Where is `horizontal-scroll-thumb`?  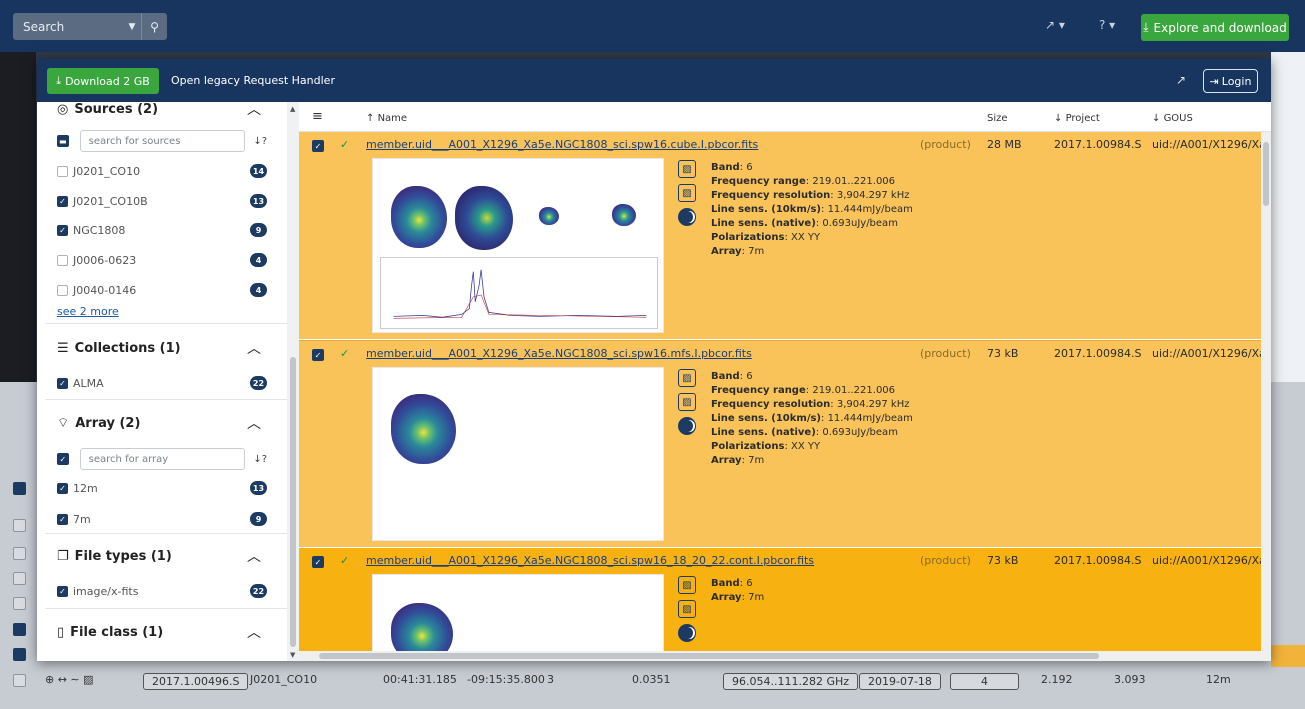 horizontal-scroll-thumb is located at coordinates (709, 656).